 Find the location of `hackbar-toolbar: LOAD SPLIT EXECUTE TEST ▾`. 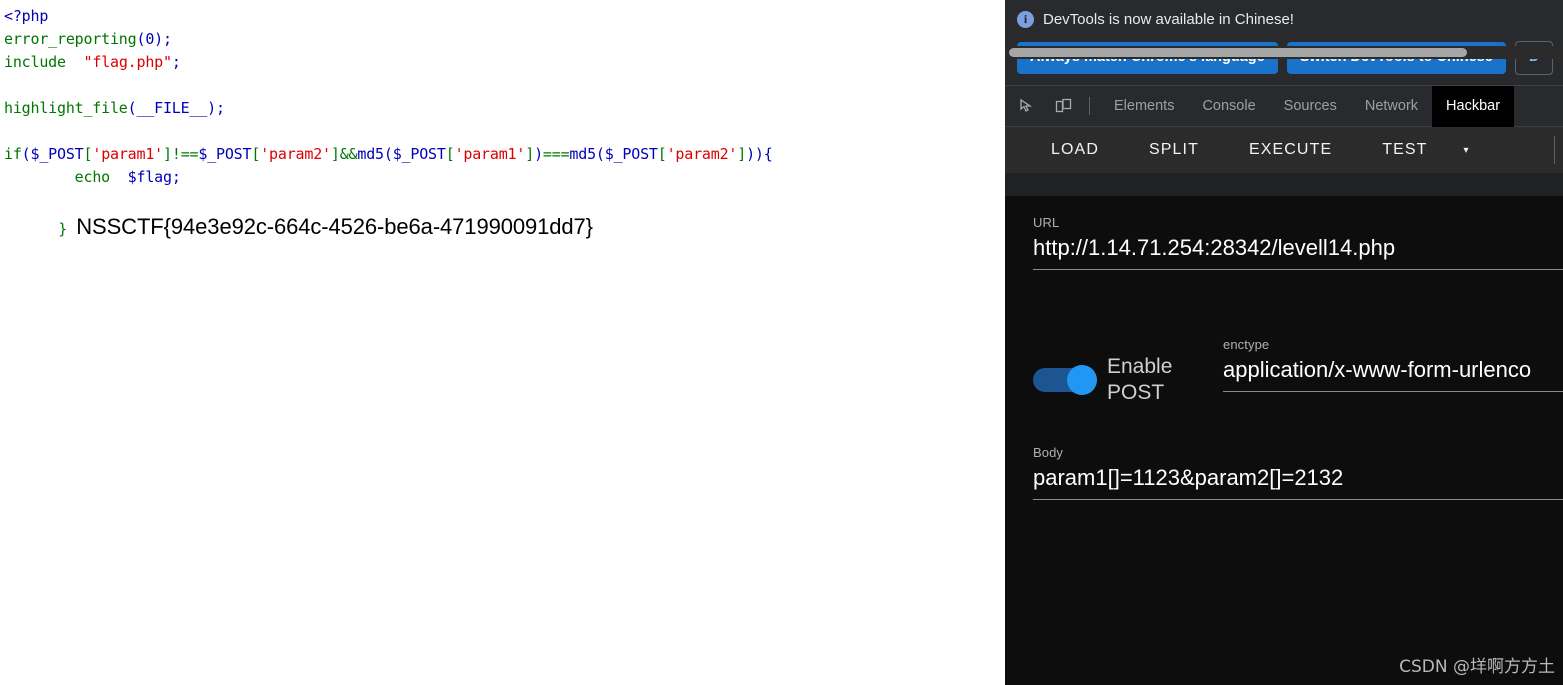

hackbar-toolbar: LOAD SPLIT EXECUTE TEST ▾ is located at coordinates (1284, 150).